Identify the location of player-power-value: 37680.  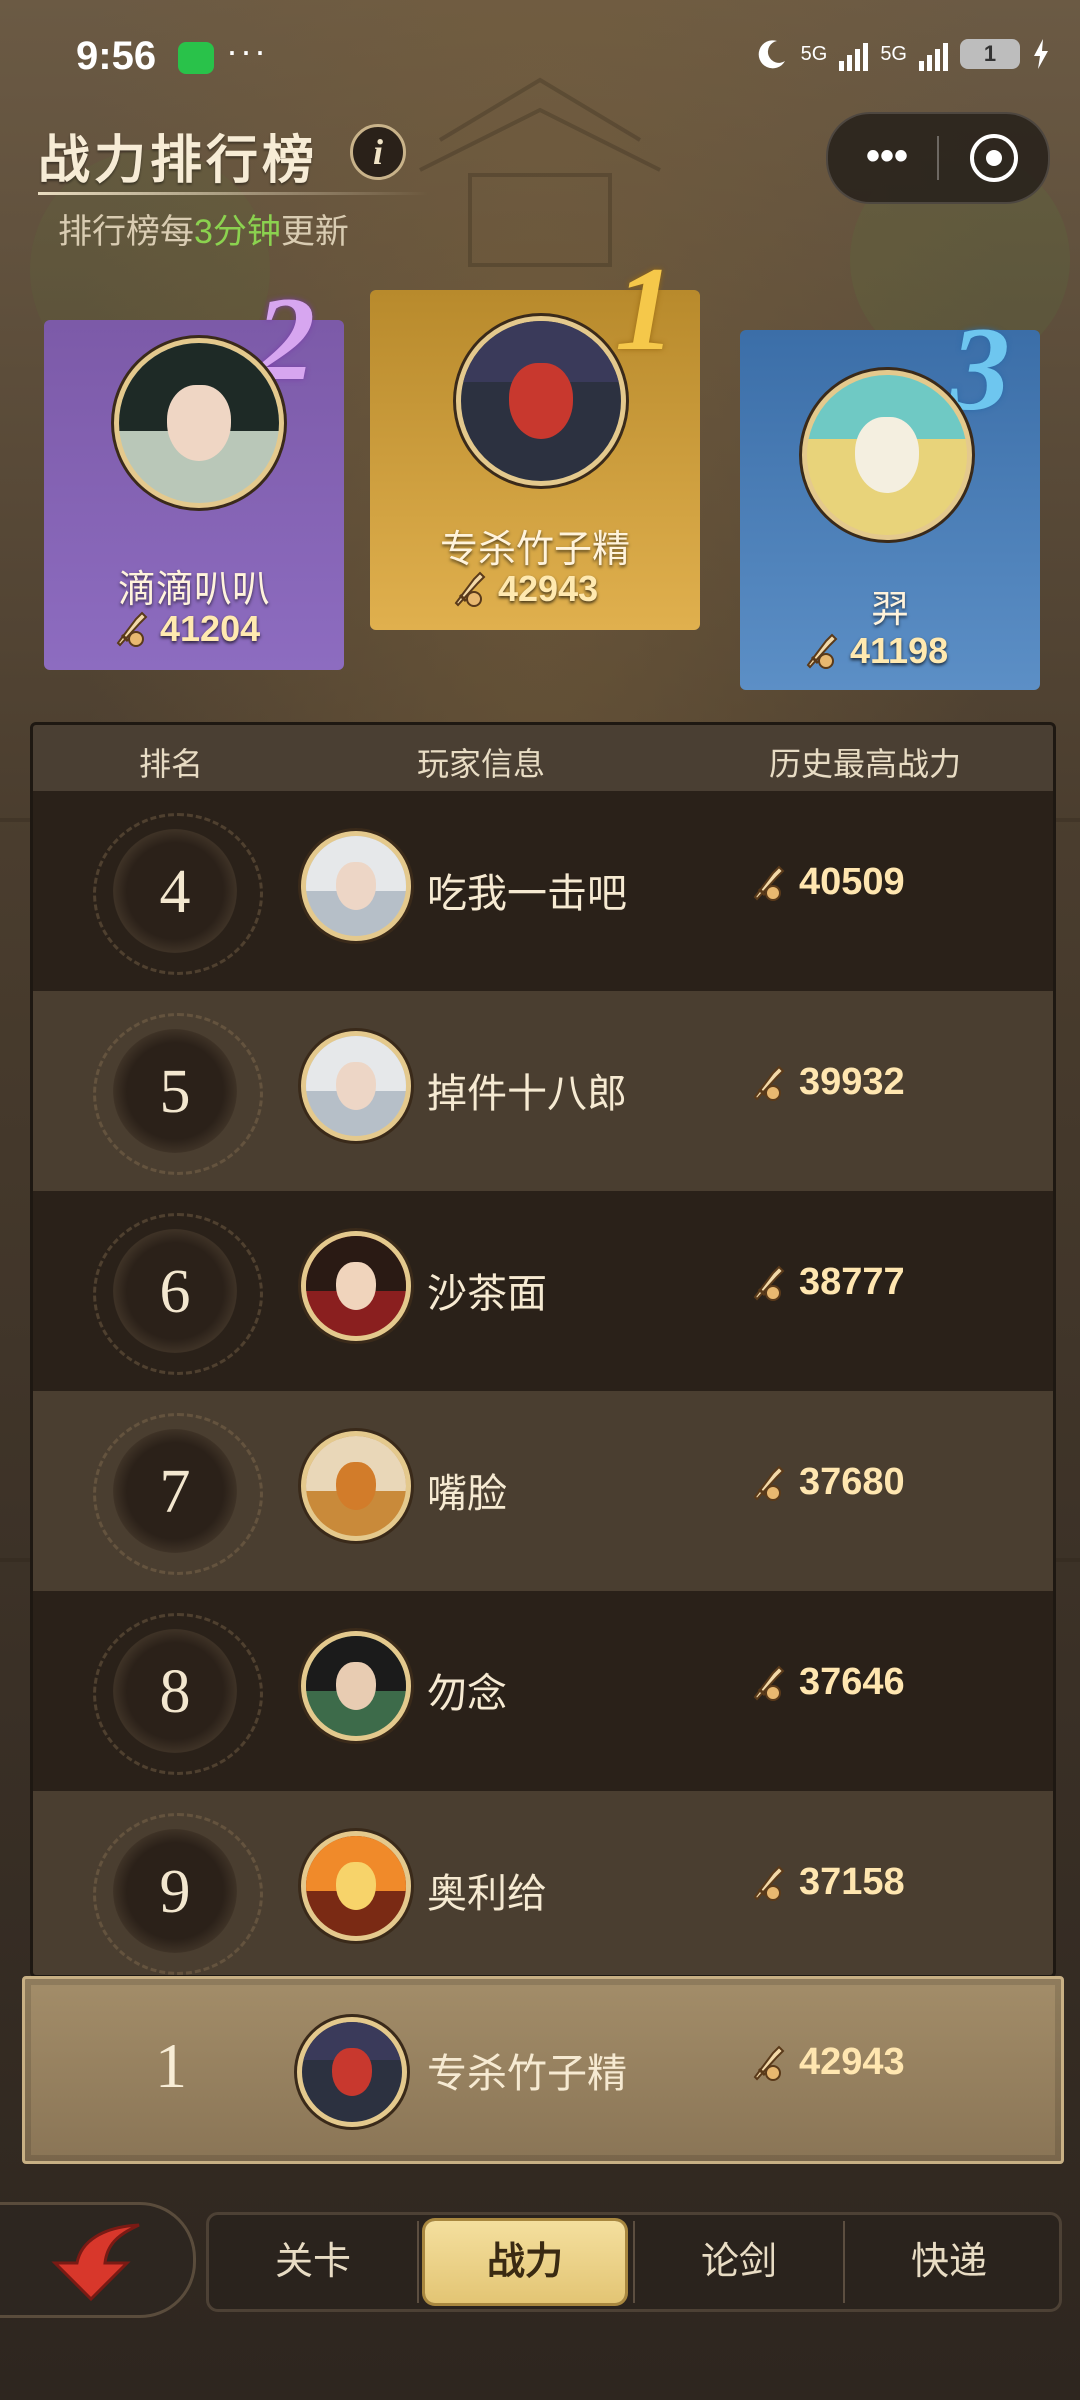
(852, 1482).